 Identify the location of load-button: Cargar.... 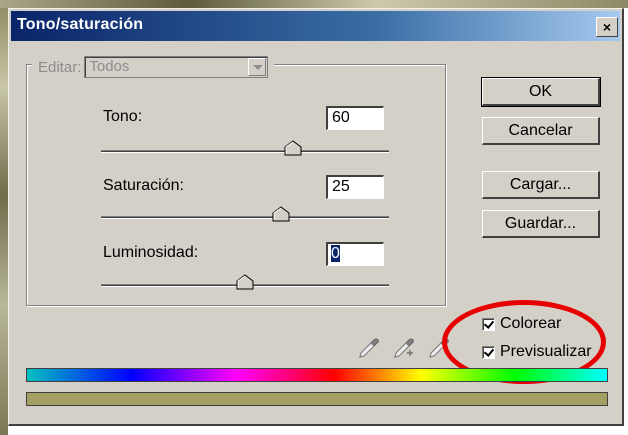
(541, 185).